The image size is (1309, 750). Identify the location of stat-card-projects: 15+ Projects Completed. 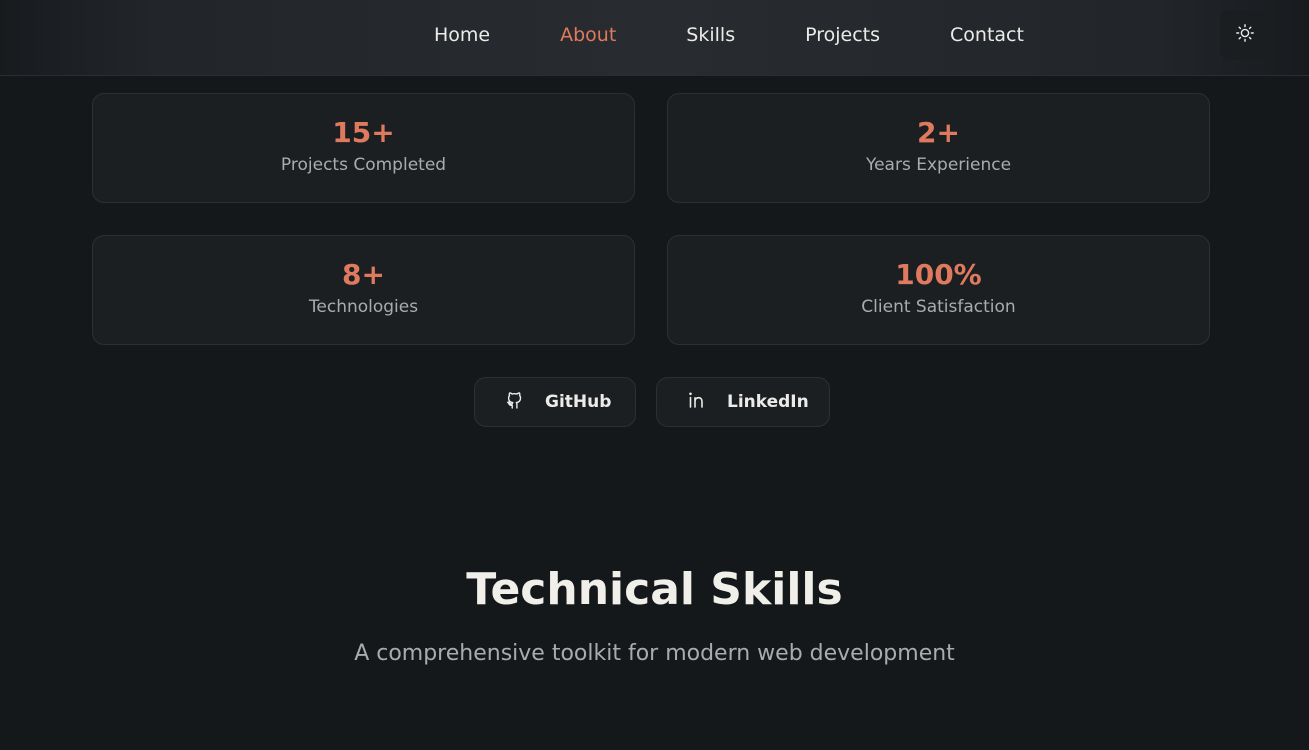
(363, 148).